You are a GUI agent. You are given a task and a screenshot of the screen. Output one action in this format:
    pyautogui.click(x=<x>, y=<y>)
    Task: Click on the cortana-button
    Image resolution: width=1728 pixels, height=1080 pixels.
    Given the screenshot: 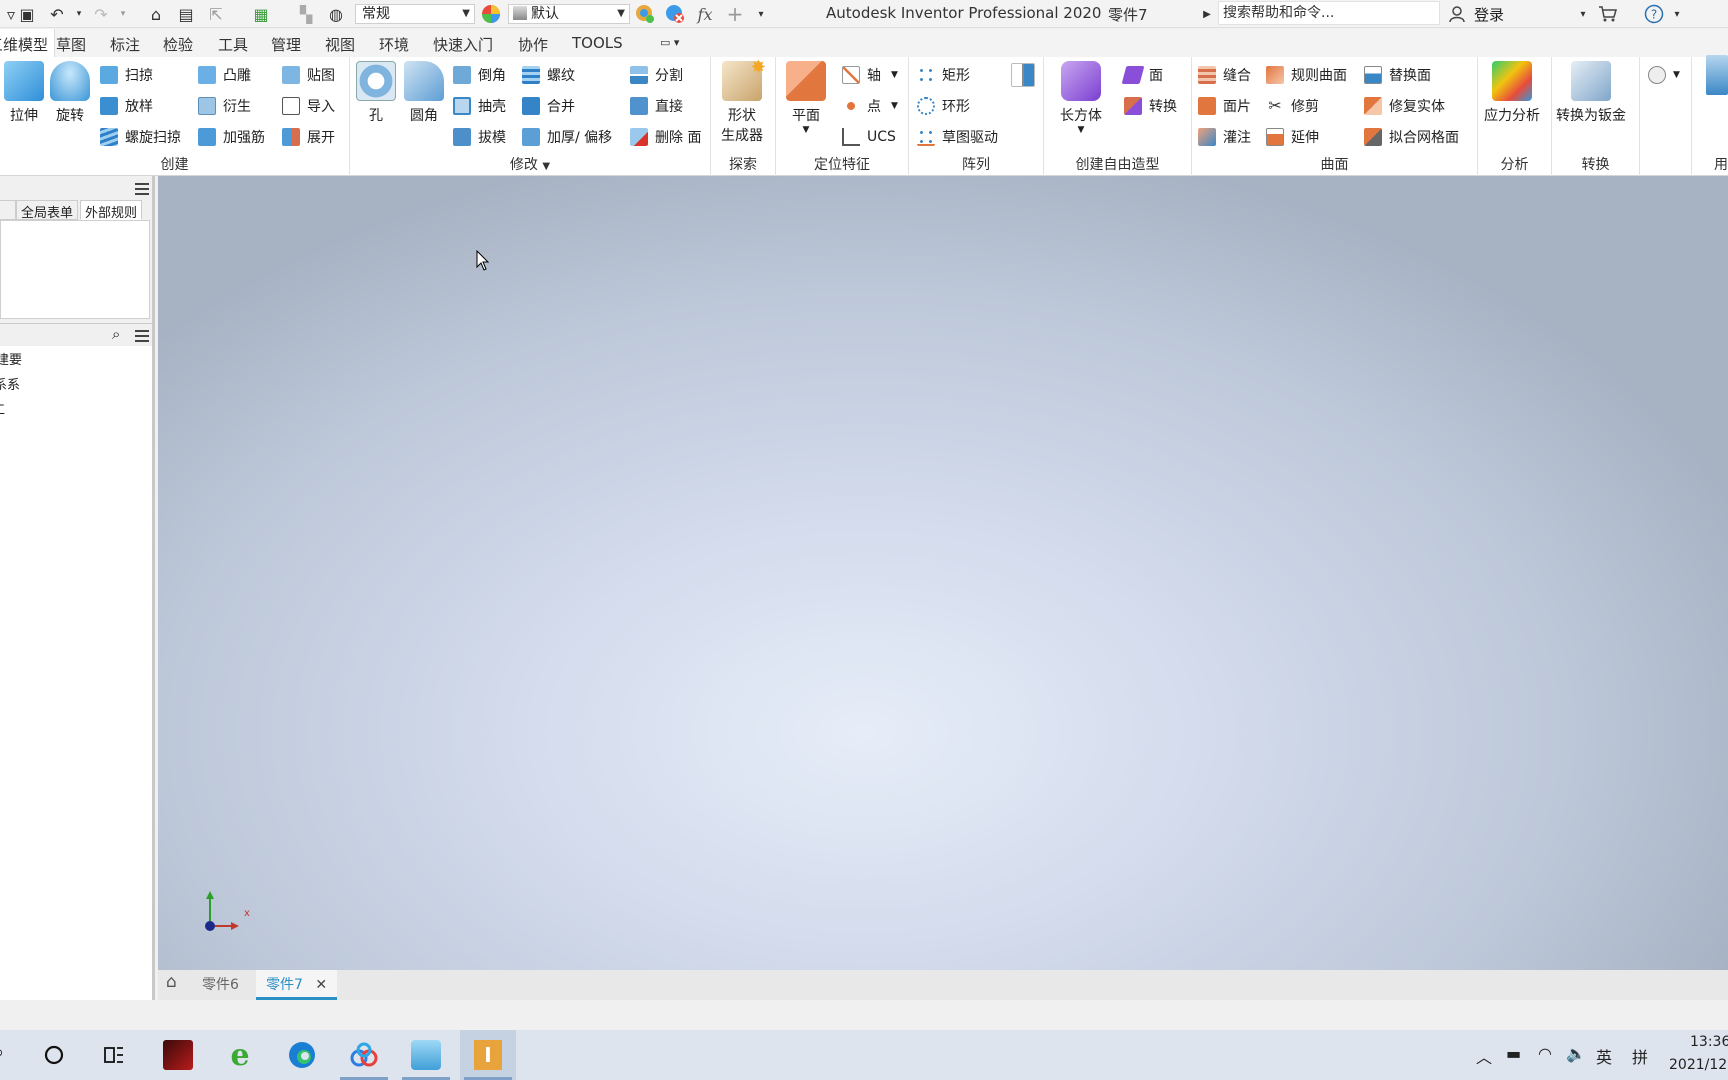 What is the action you would take?
    pyautogui.click(x=54, y=1055)
    